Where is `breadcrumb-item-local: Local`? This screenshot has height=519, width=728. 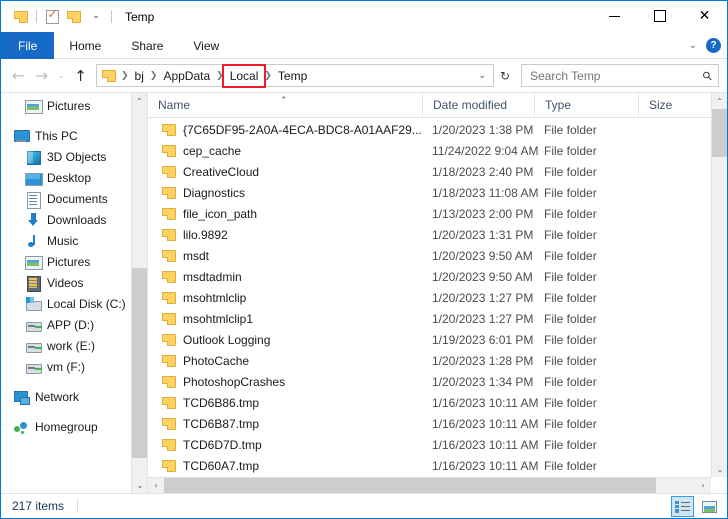
breadcrumb-item-local: Local is located at coordinates (244, 75).